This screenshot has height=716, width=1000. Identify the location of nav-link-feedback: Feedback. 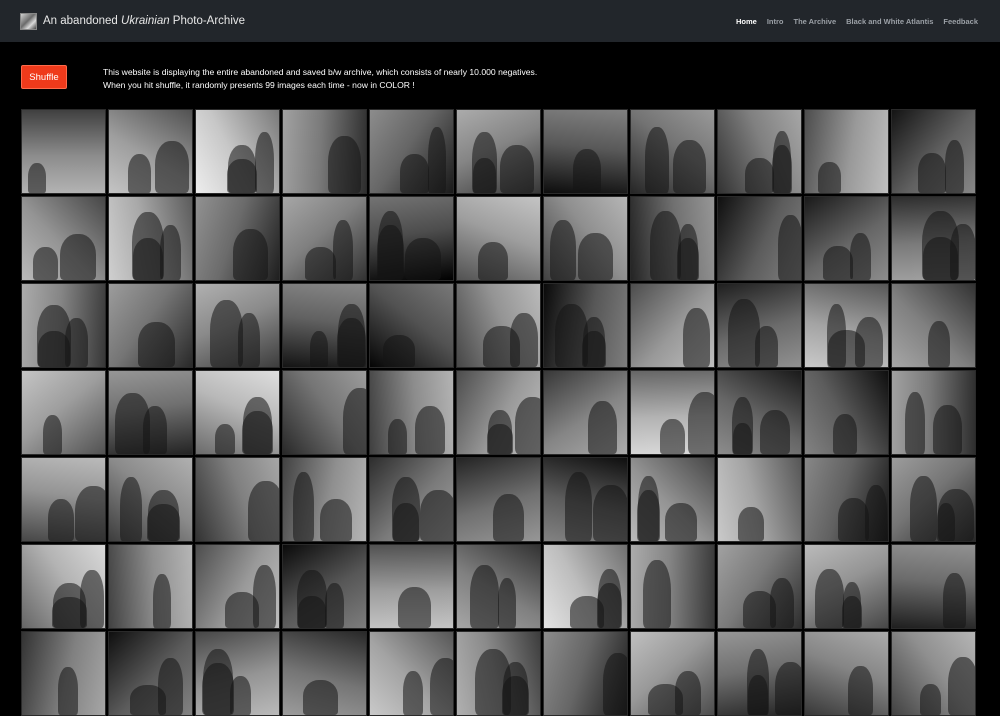
(960, 21).